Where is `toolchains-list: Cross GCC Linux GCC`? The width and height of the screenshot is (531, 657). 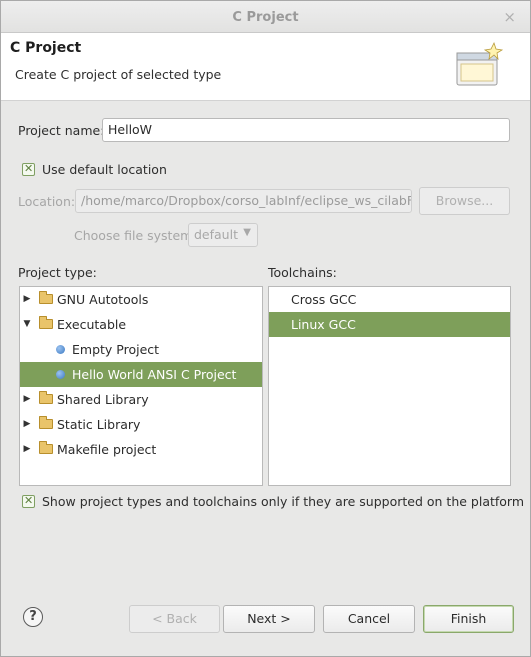 toolchains-list: Cross GCC Linux GCC is located at coordinates (389, 386).